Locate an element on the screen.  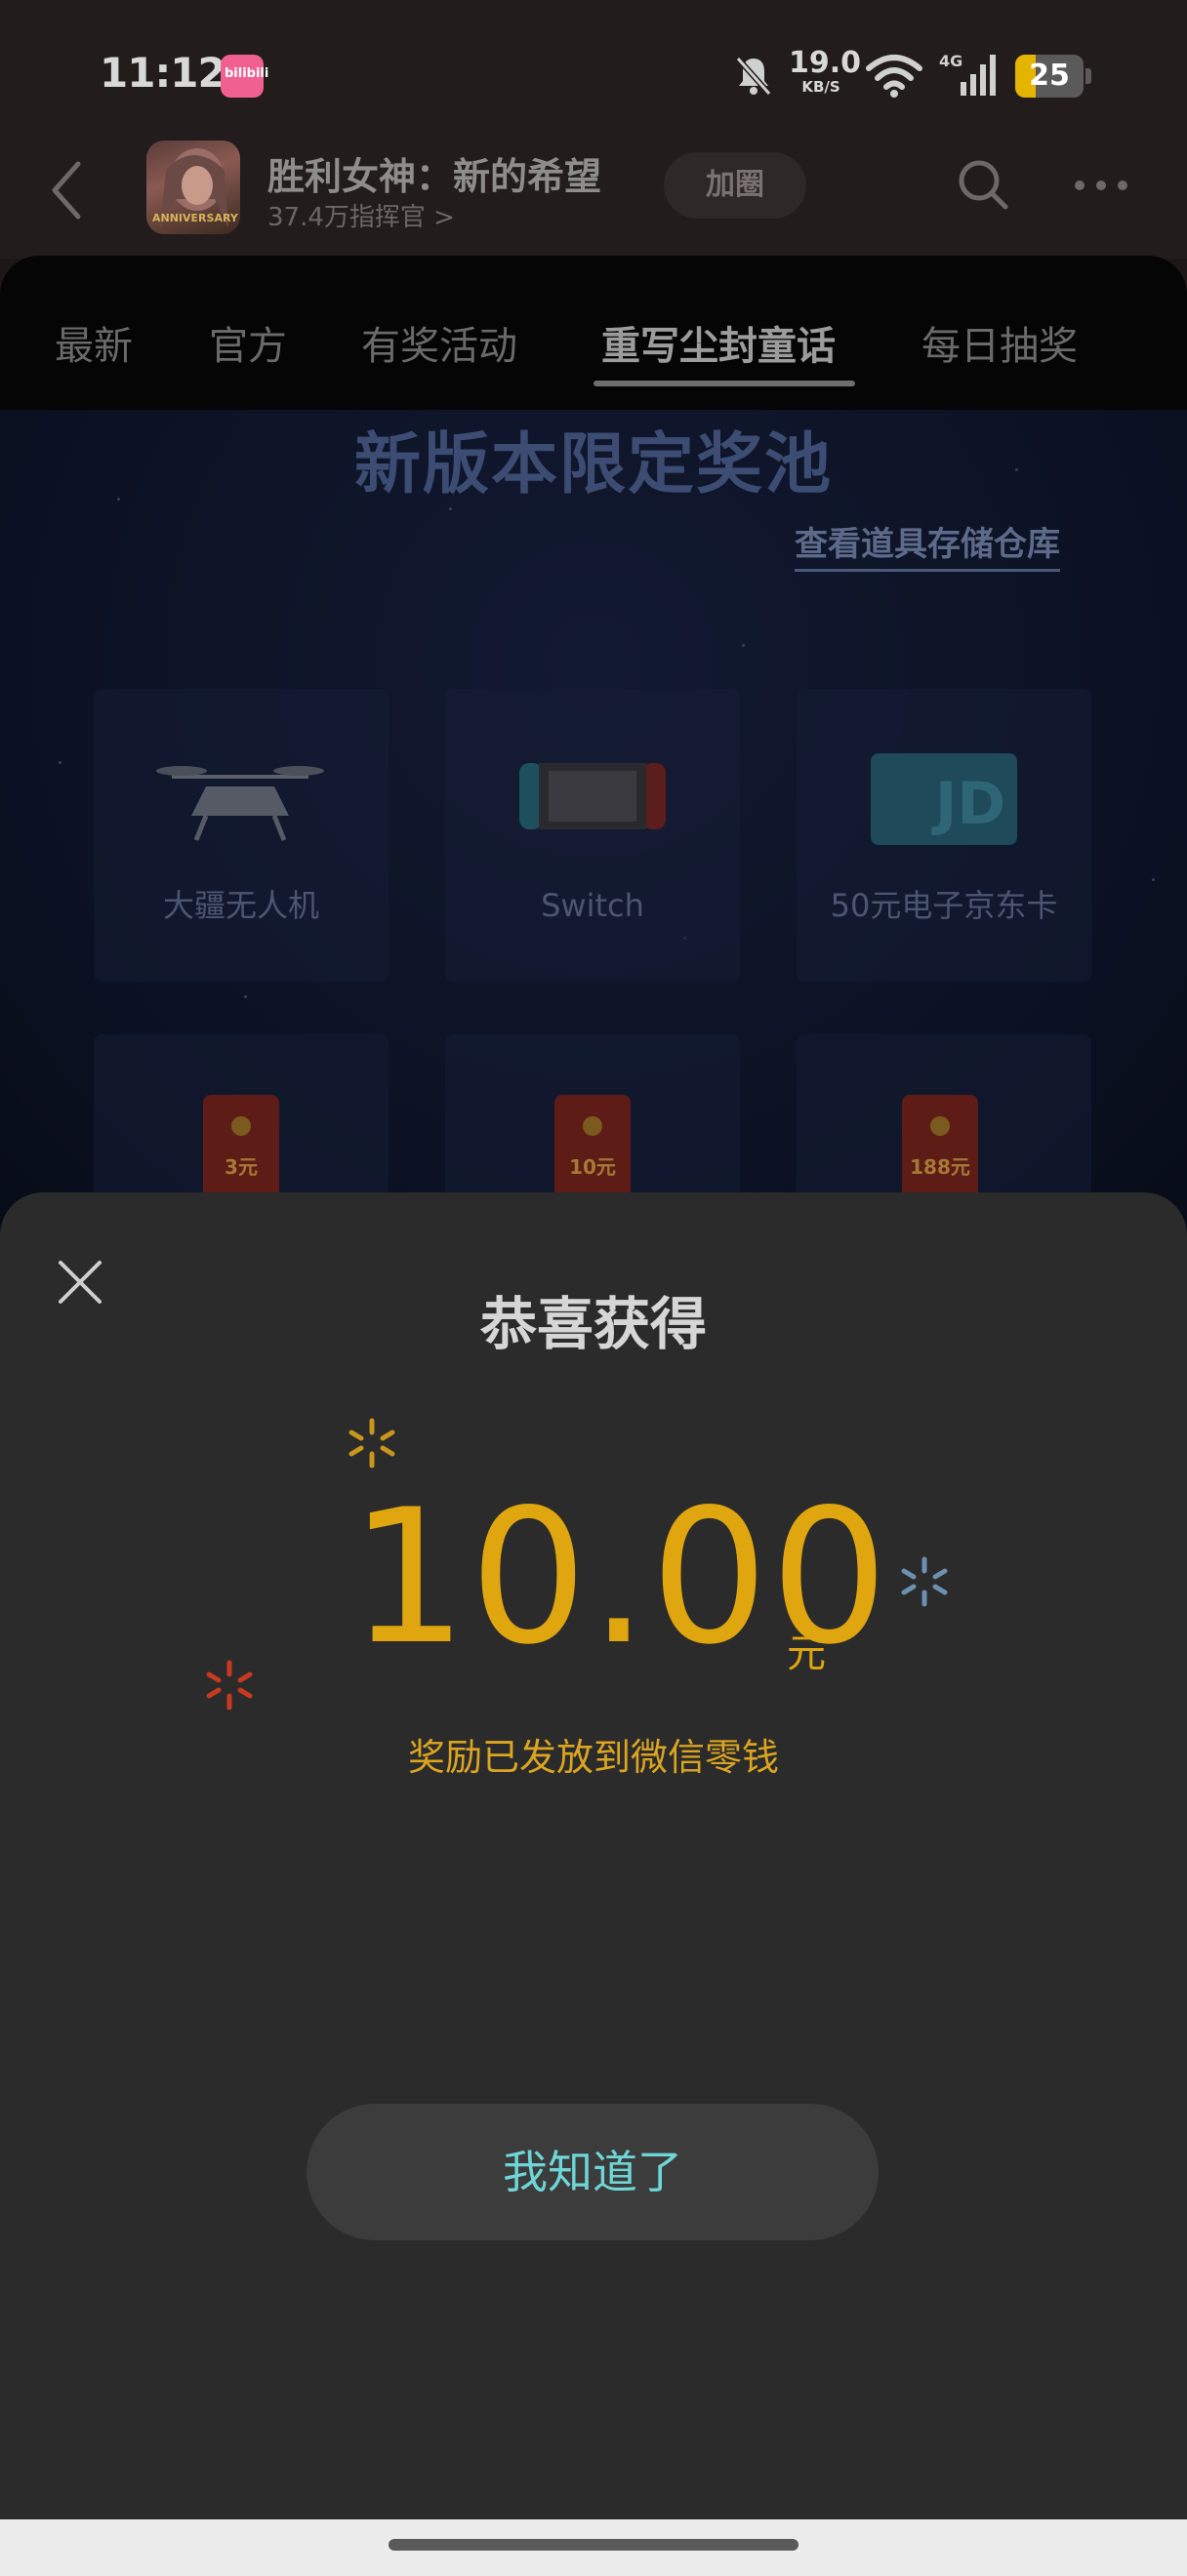
prize-label: 大疆无人机 is located at coordinates (240, 905).